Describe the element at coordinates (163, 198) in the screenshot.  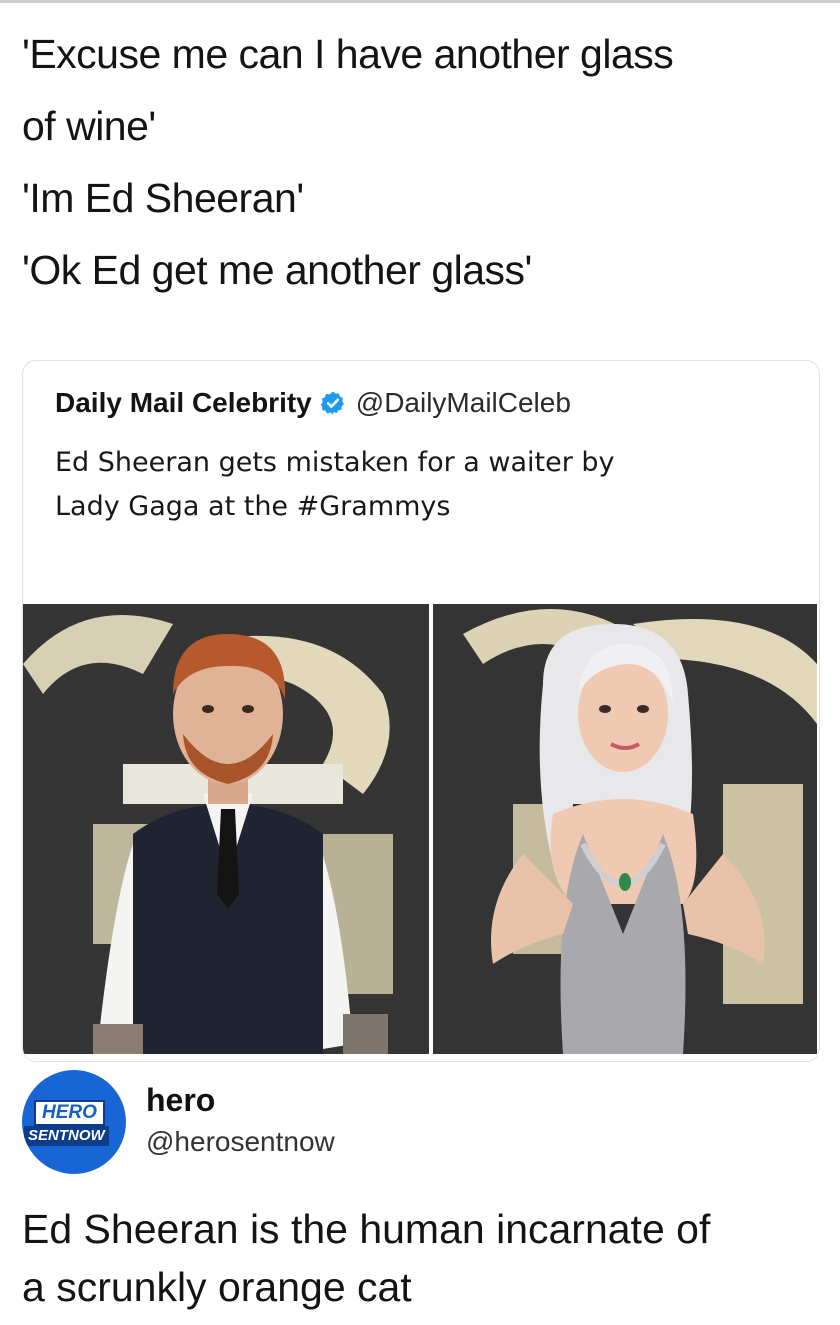
I see `caption-line: 'Im Ed Sheeran'` at that location.